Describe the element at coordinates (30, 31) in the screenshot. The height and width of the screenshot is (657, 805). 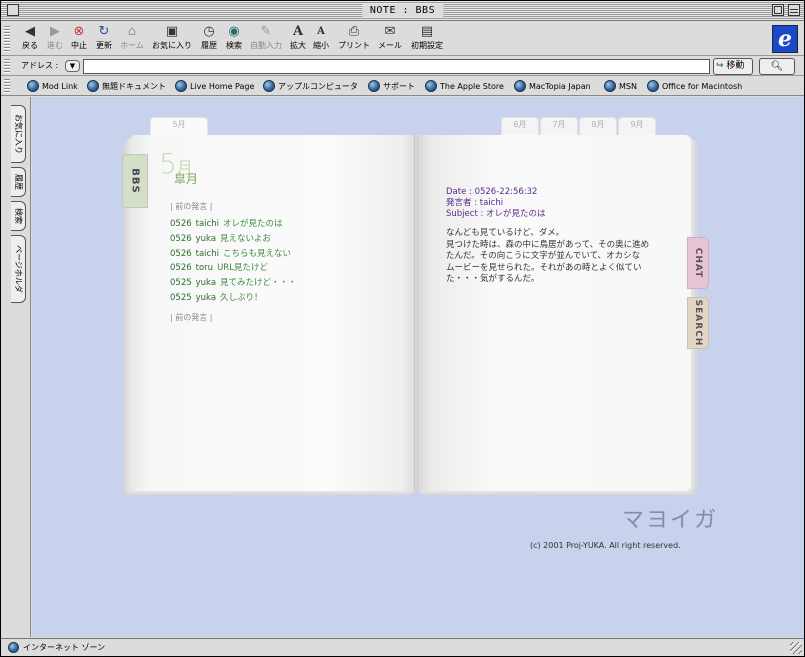
I see `back-arrow-icon: ◀` at that location.